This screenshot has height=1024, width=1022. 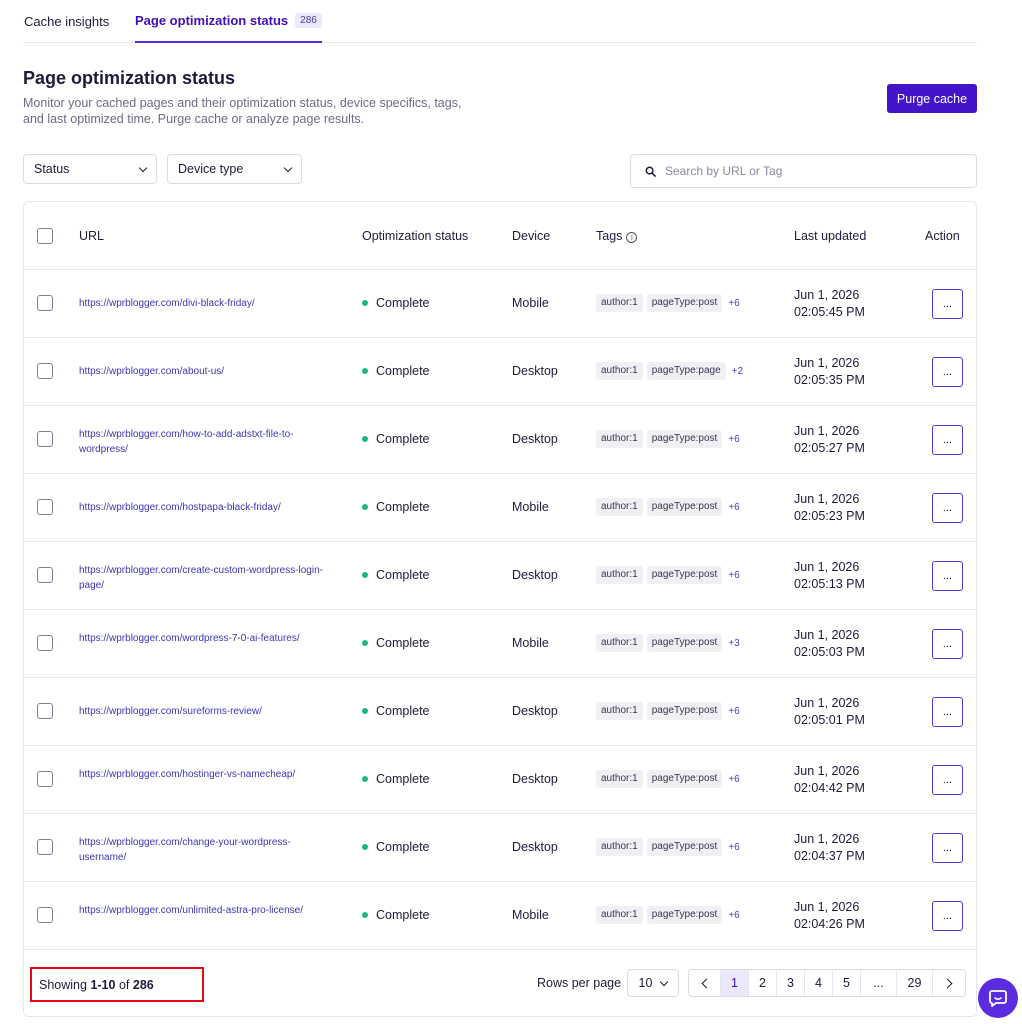 I want to click on search-box, so click(x=803, y=171).